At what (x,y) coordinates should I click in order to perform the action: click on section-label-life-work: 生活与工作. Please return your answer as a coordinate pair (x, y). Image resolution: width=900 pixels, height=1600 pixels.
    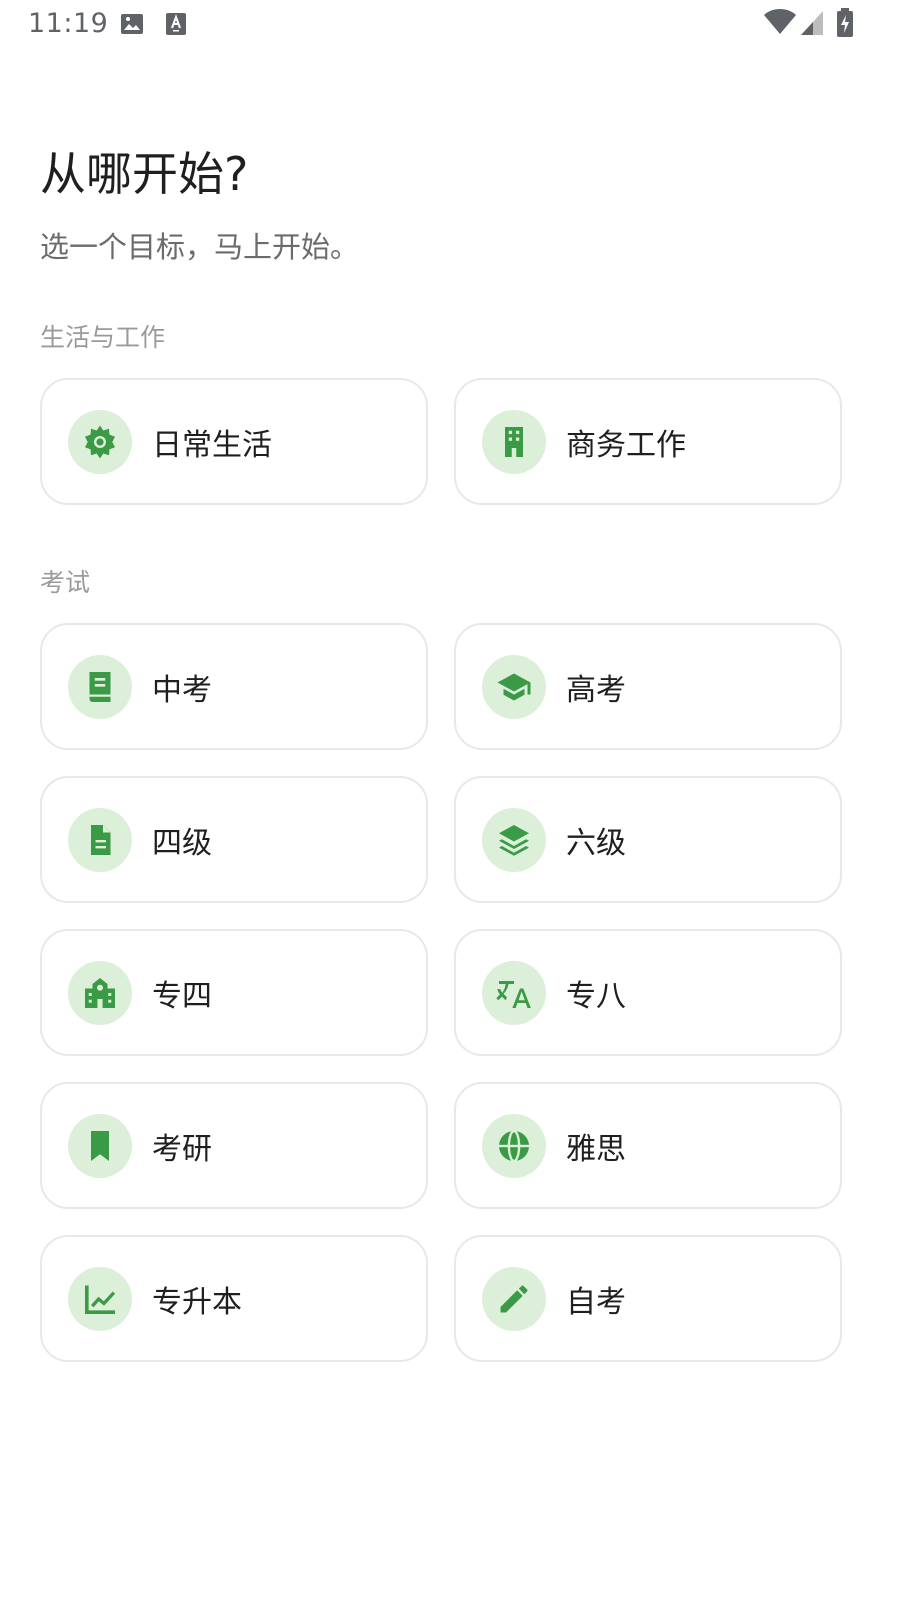
    Looking at the image, I should click on (103, 337).